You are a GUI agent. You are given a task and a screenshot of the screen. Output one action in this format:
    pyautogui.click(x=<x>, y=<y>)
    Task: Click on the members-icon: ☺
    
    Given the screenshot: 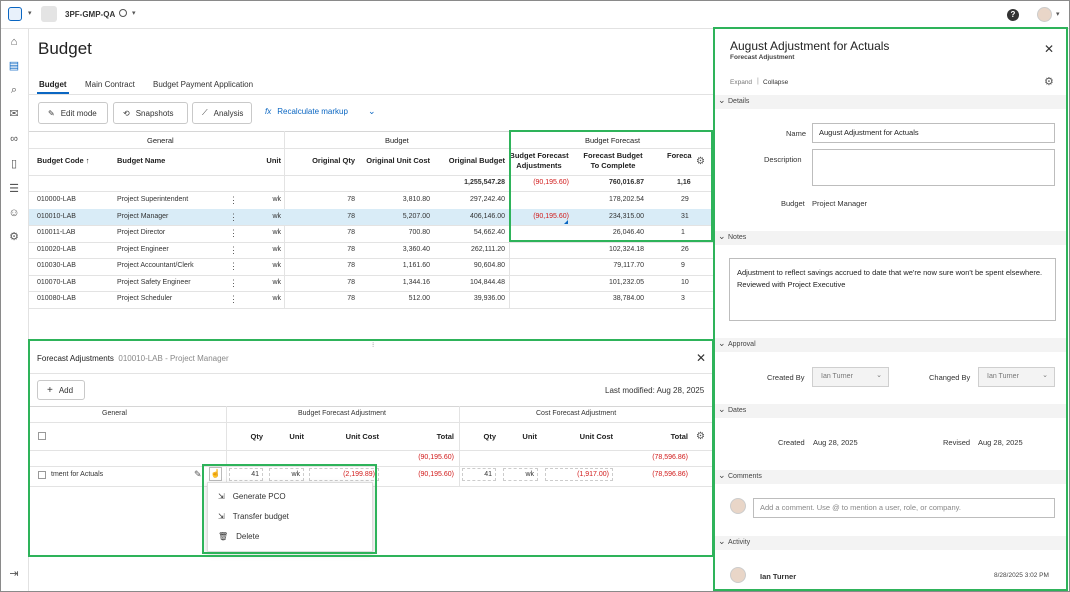 What is the action you would take?
    pyautogui.click(x=14, y=213)
    